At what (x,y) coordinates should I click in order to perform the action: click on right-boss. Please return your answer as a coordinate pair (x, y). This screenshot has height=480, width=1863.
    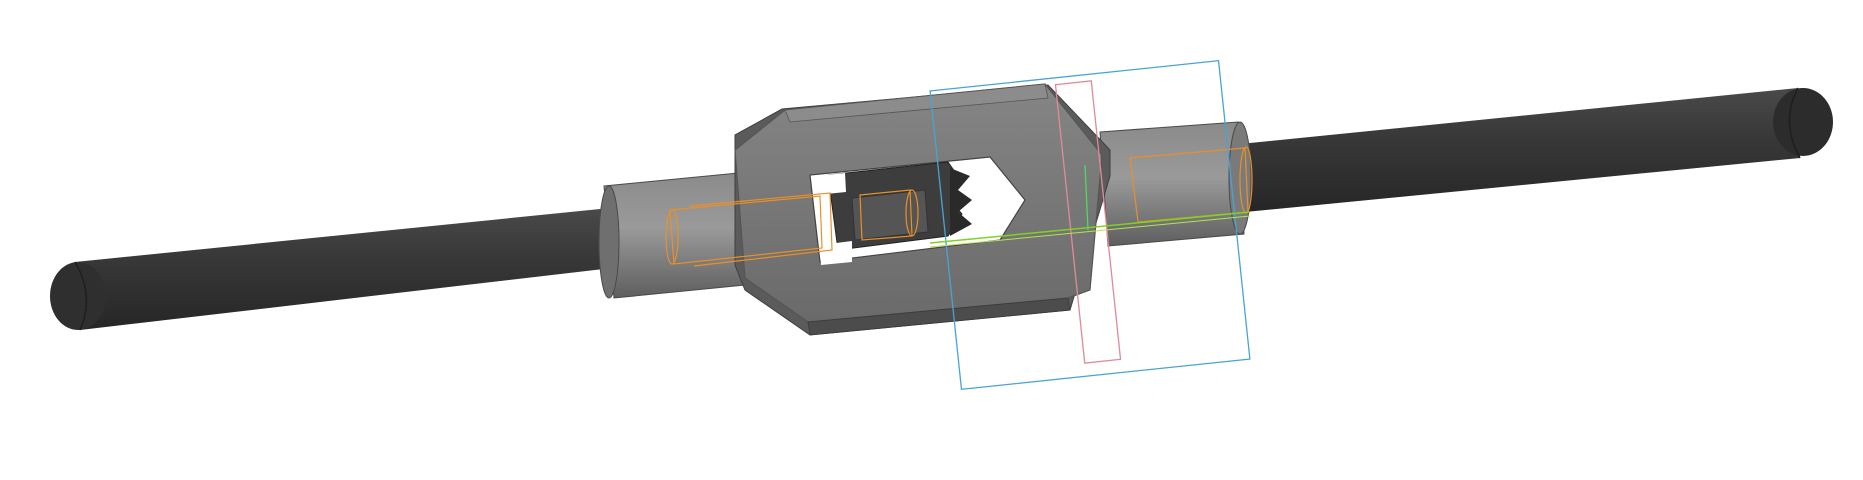
    Looking at the image, I should click on (1175, 184).